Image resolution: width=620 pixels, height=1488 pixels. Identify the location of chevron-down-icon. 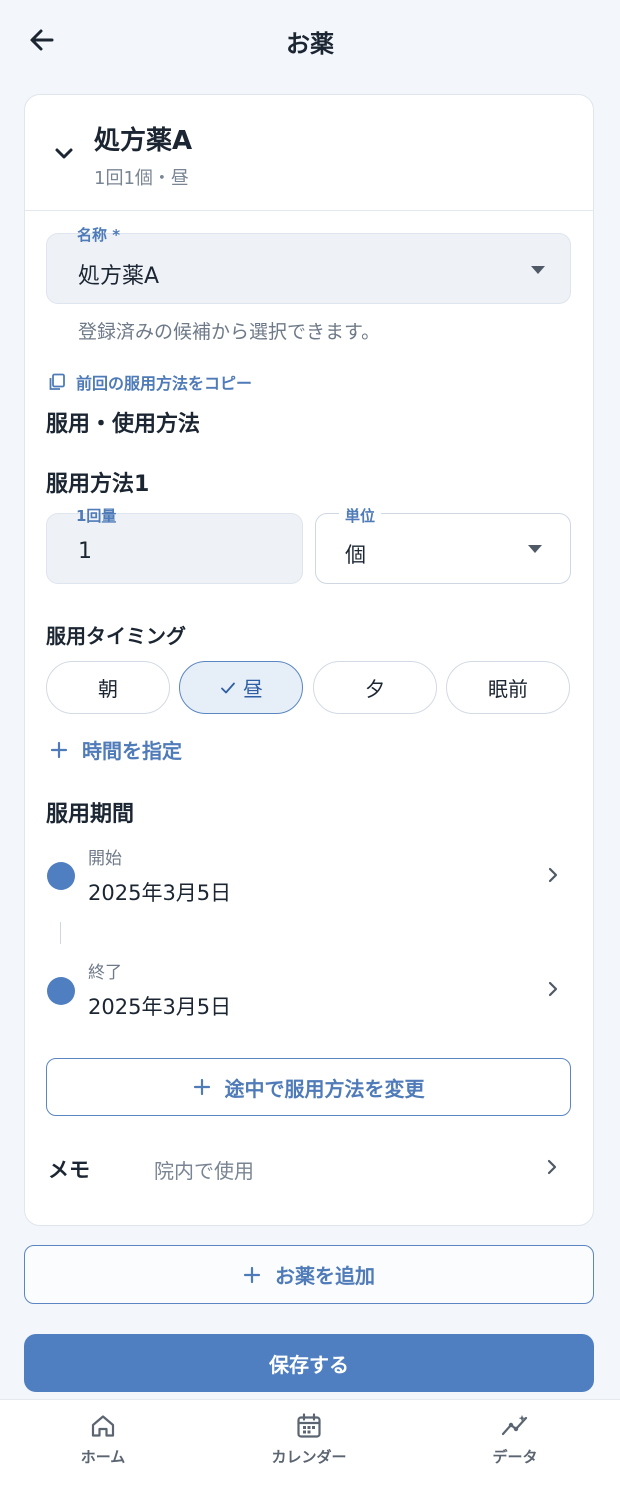
(64, 153).